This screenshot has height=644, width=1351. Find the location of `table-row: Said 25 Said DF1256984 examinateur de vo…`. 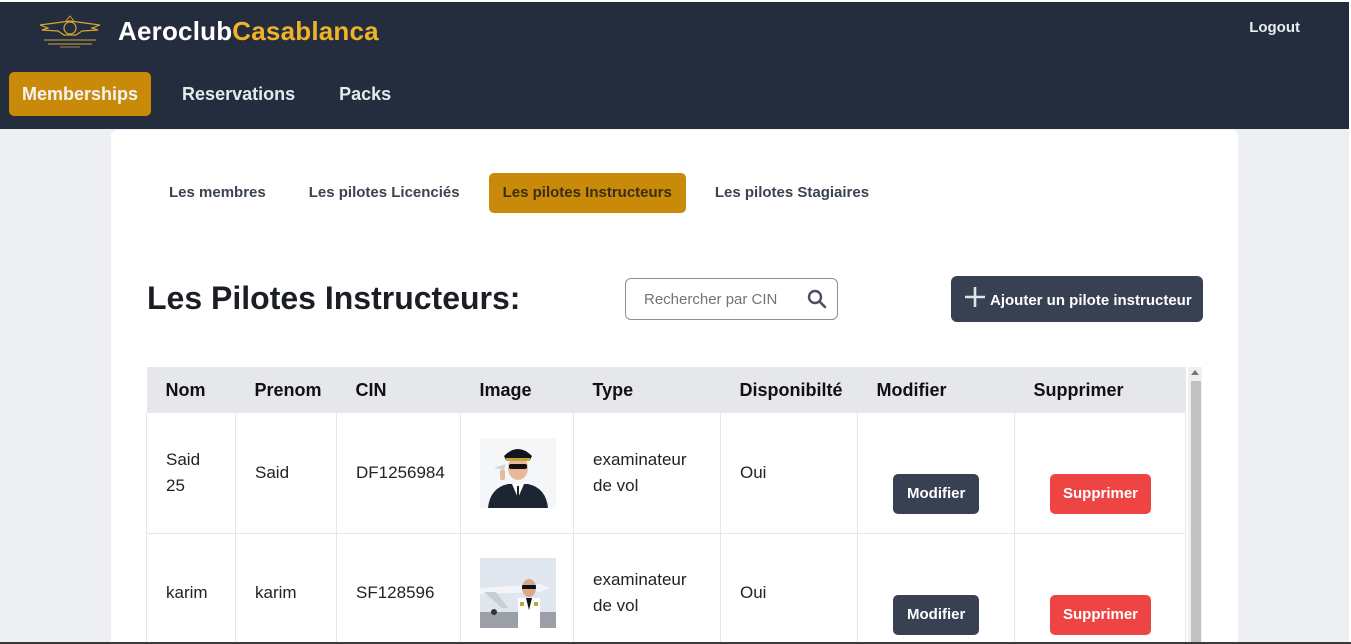

table-row: Said 25 Said DF1256984 examinateur de vo… is located at coordinates (666, 473).